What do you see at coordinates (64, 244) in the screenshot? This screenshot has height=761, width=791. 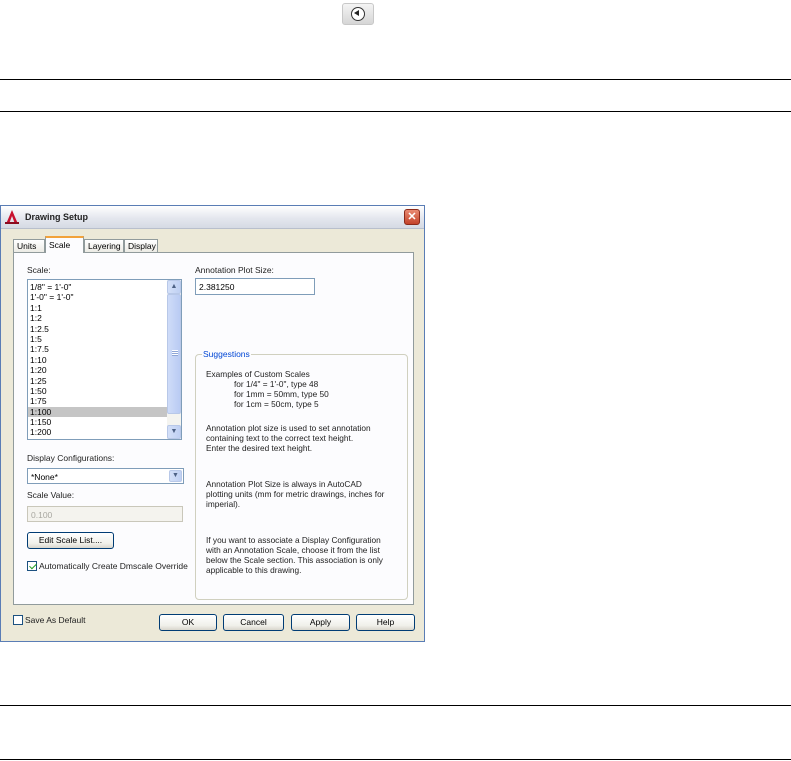 I see `tab-scale: Scale` at bounding box center [64, 244].